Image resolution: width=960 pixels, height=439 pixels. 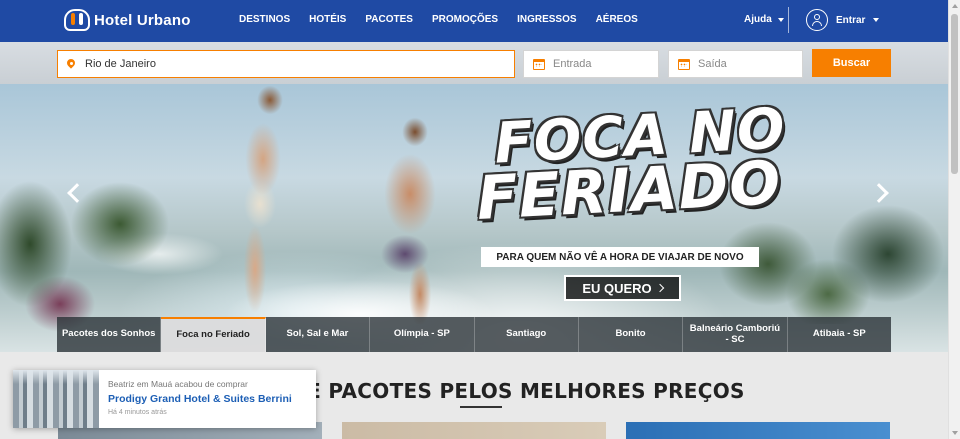 What do you see at coordinates (213, 334) in the screenshot?
I see `tab-foca-no-feriado: Foca no Feriado` at bounding box center [213, 334].